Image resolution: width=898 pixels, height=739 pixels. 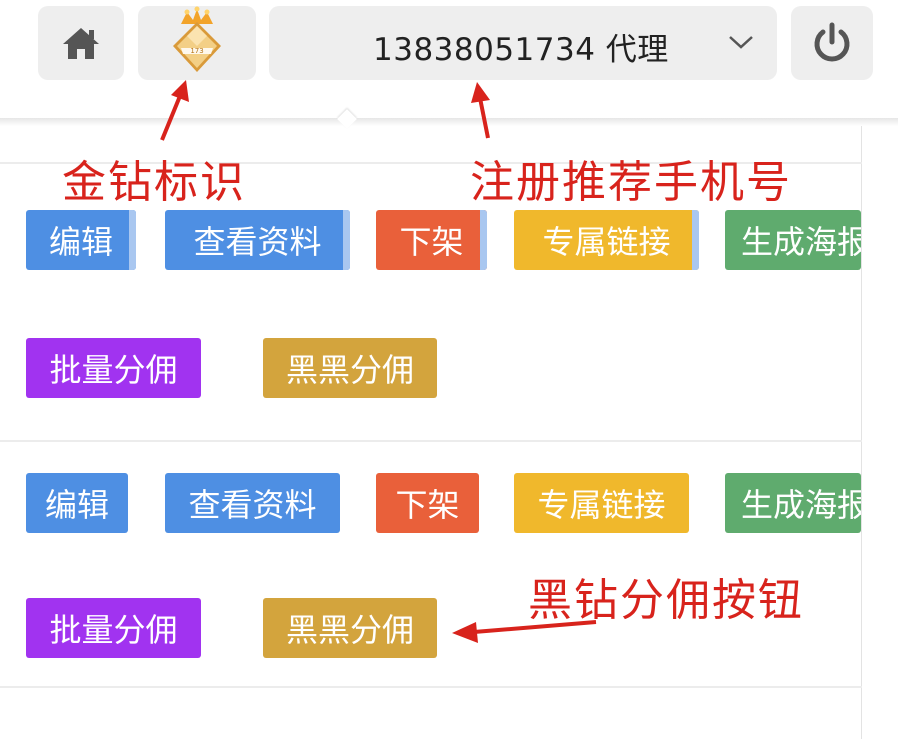 What do you see at coordinates (480, 110) in the screenshot?
I see `arrow-to-phone` at bounding box center [480, 110].